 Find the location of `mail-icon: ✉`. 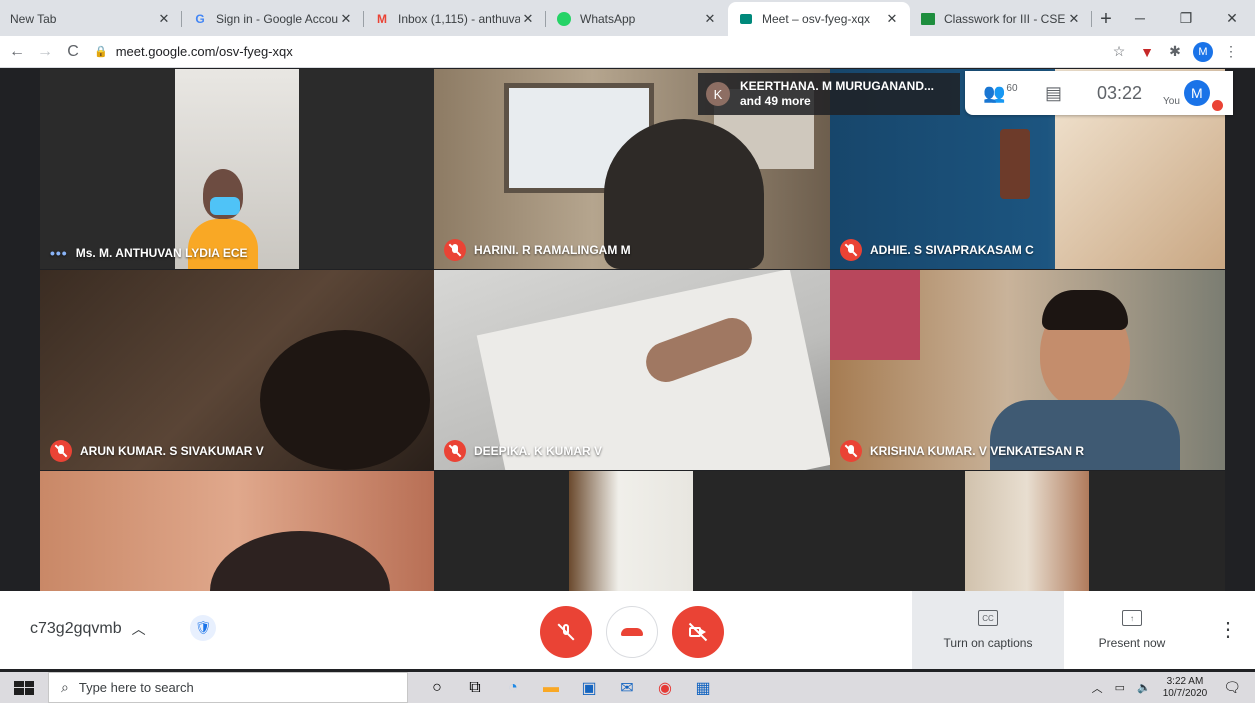

mail-icon: ✉ is located at coordinates (627, 687).